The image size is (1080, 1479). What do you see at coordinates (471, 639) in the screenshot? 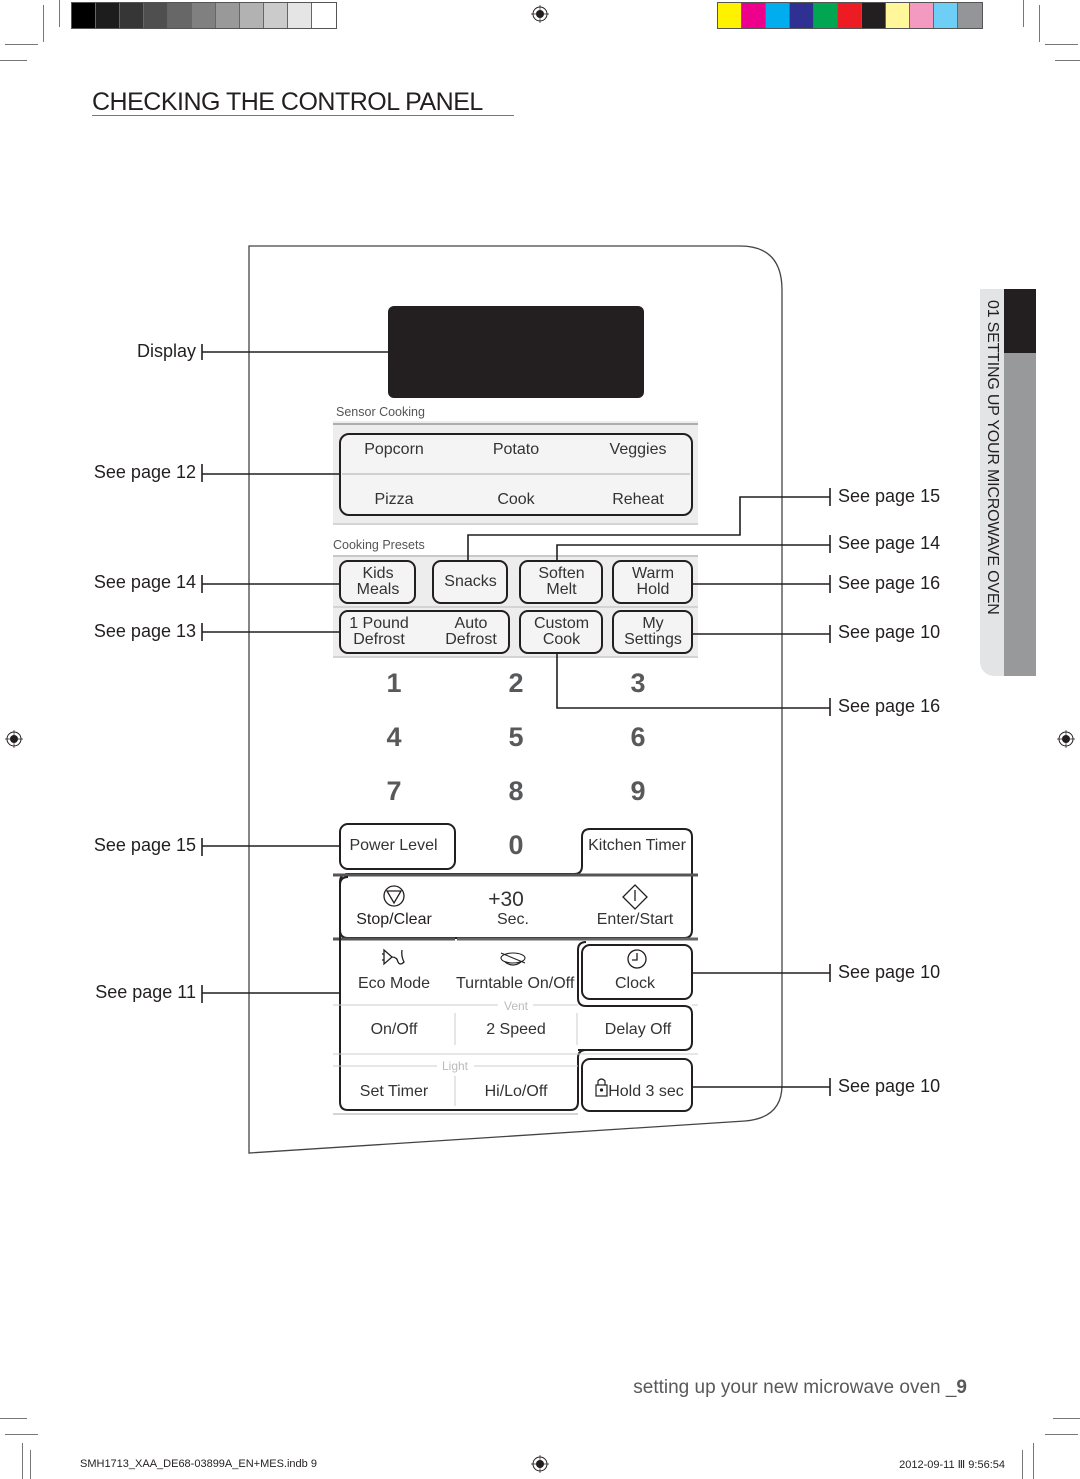
I see `auto-defrost-line2: Defrost` at bounding box center [471, 639].